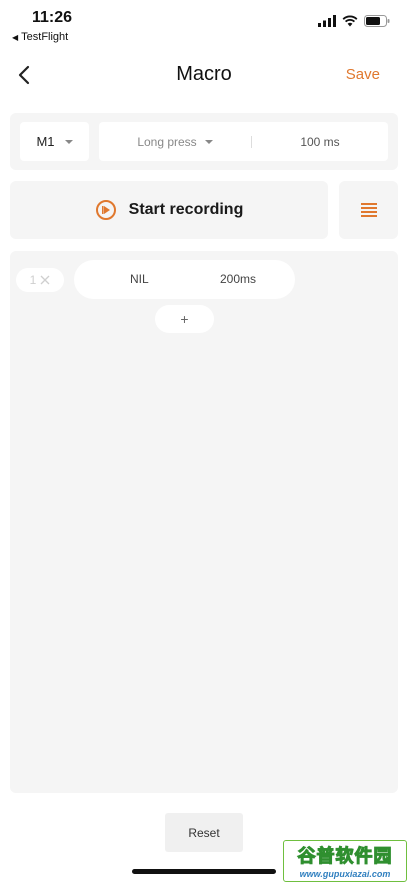 Image resolution: width=408 pixels, height=883 pixels. Describe the element at coordinates (345, 874) in the screenshot. I see `watermark-url: www.gupuxiazai.com` at that location.